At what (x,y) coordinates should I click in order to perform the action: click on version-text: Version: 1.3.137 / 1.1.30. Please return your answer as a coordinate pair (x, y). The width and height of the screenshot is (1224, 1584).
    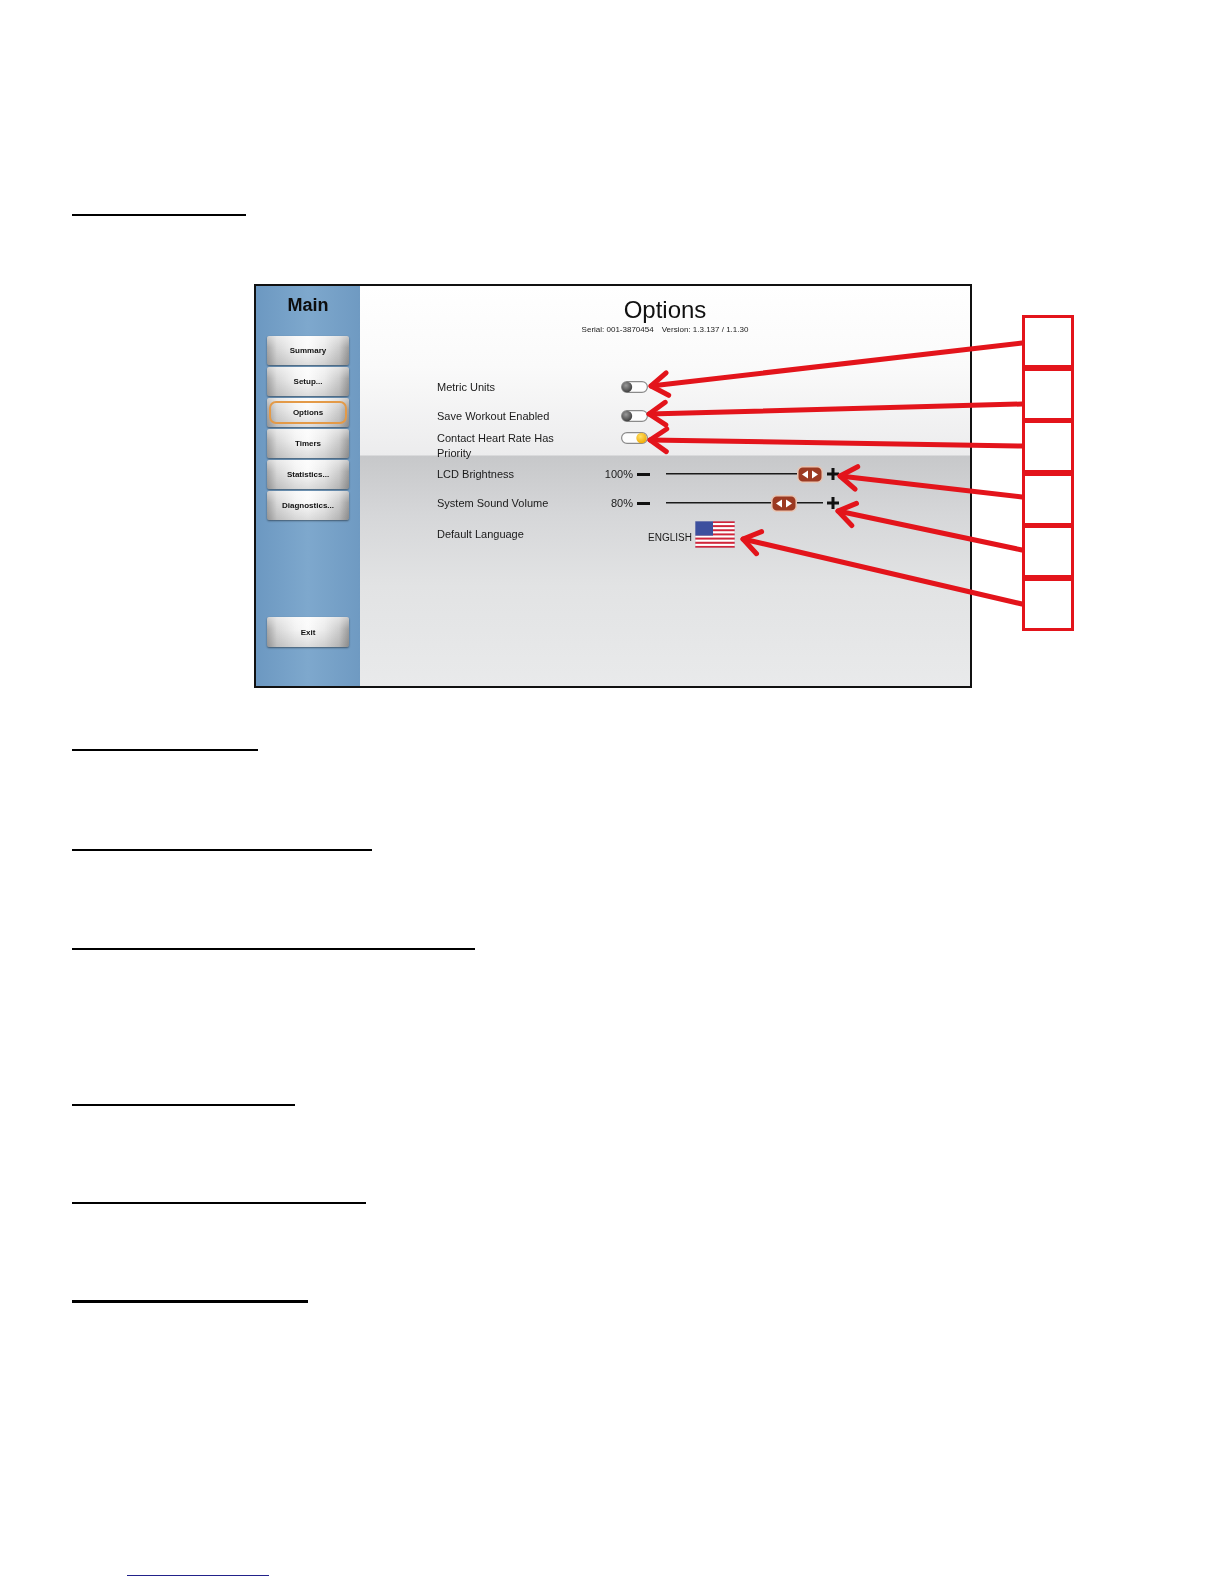
    Looking at the image, I should click on (705, 330).